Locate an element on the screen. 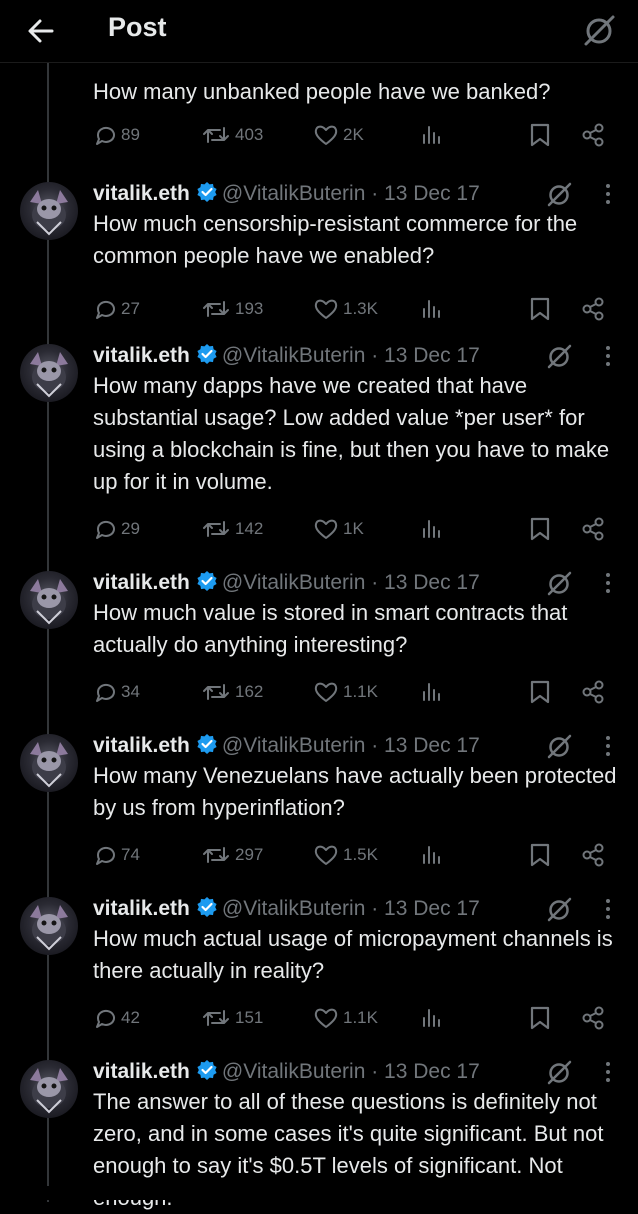 The height and width of the screenshot is (1214, 638). reply-button: 42 is located at coordinates (116, 1018).